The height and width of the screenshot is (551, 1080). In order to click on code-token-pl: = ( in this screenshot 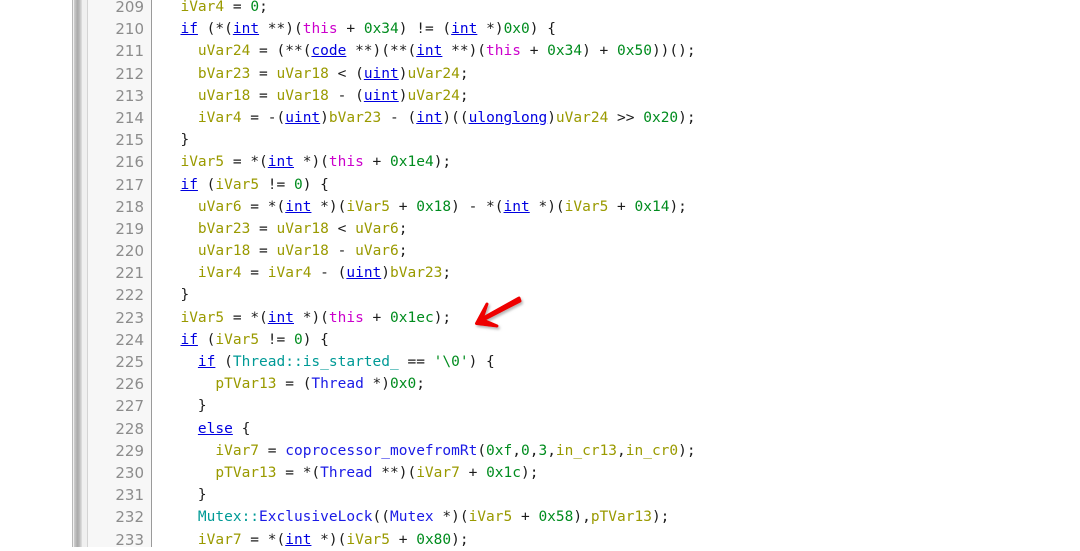, I will do `click(294, 384)`.